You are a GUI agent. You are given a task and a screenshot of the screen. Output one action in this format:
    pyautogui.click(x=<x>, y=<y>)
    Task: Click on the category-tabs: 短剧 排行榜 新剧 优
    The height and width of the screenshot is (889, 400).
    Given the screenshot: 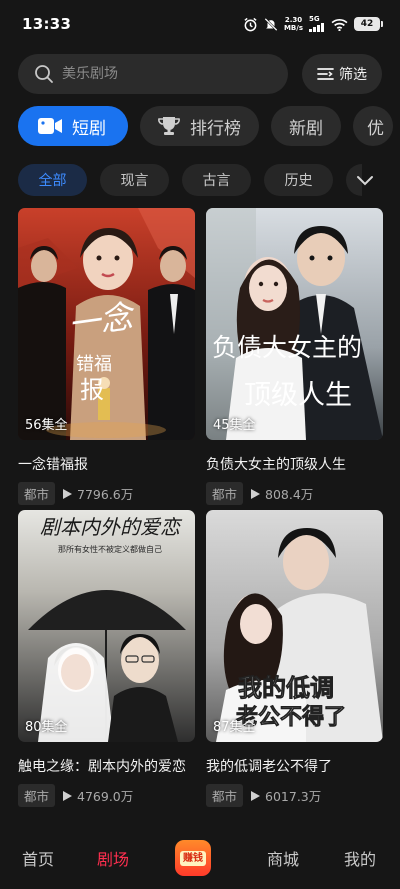 What is the action you would take?
    pyautogui.click(x=205, y=126)
    